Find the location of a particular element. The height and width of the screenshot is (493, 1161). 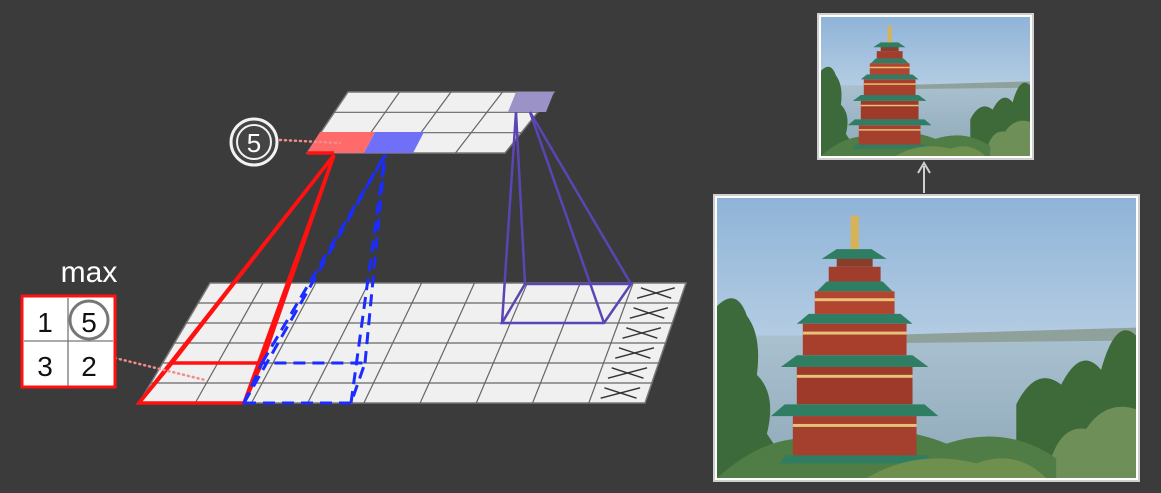

max-pool-window: max 1 5 3 2 is located at coordinates (69, 322).